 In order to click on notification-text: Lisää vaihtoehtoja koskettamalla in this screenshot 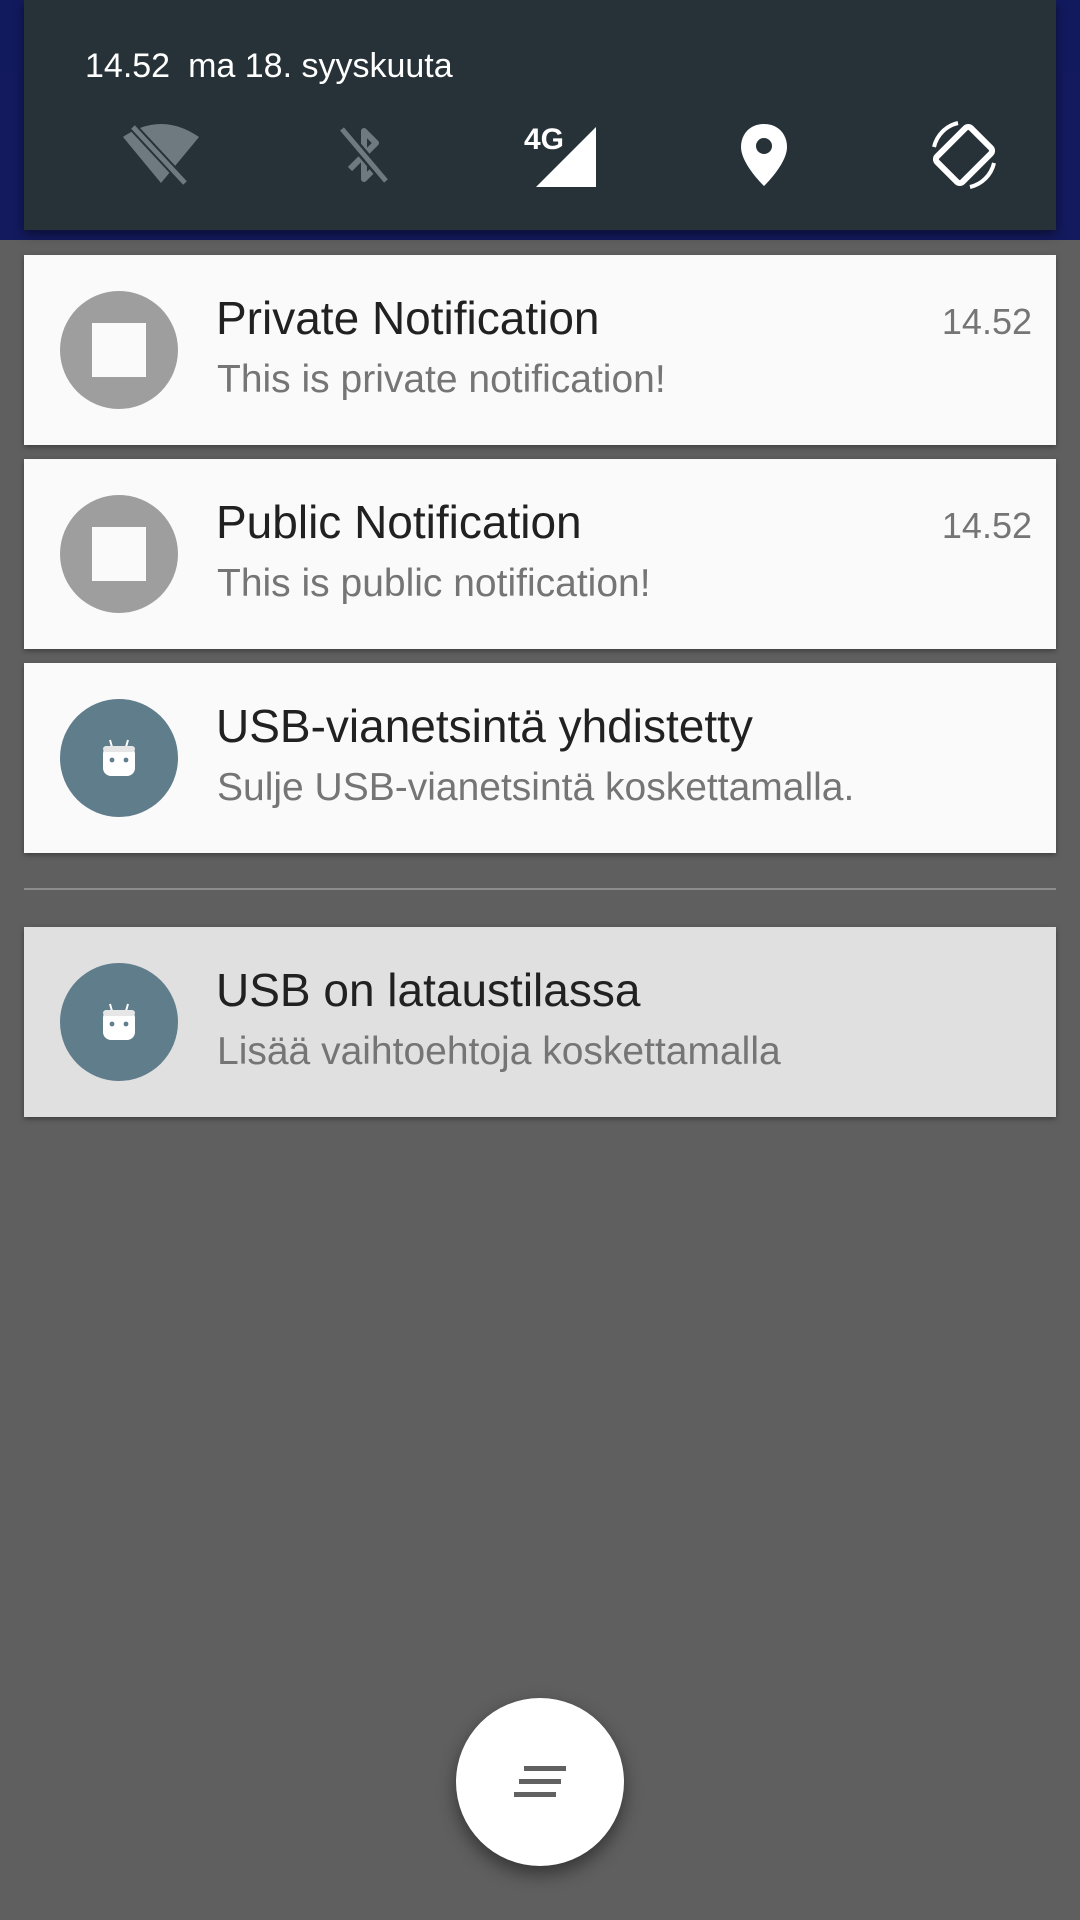, I will do `click(499, 1051)`.